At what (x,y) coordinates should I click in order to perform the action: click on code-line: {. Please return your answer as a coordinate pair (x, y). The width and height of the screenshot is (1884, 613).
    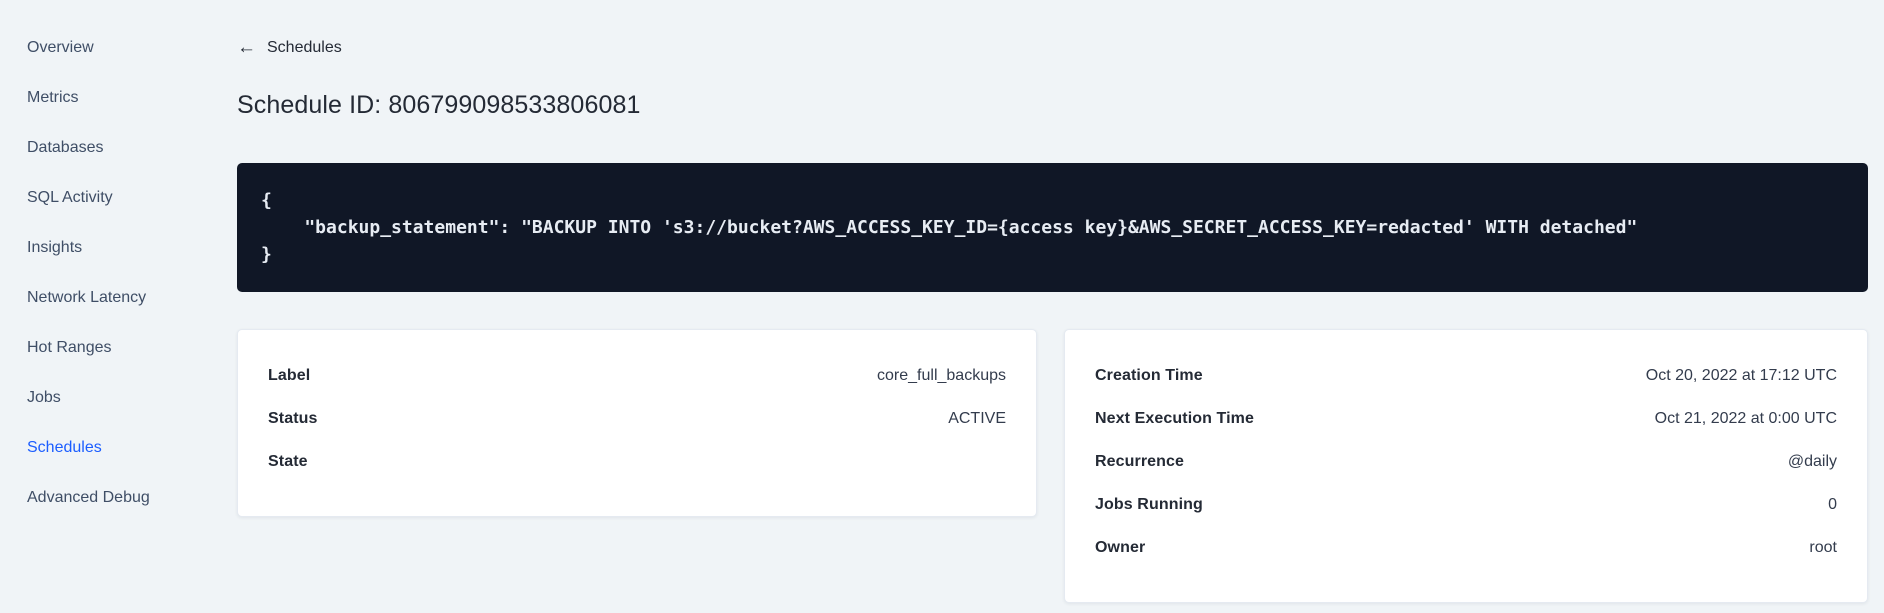
    Looking at the image, I should click on (266, 200).